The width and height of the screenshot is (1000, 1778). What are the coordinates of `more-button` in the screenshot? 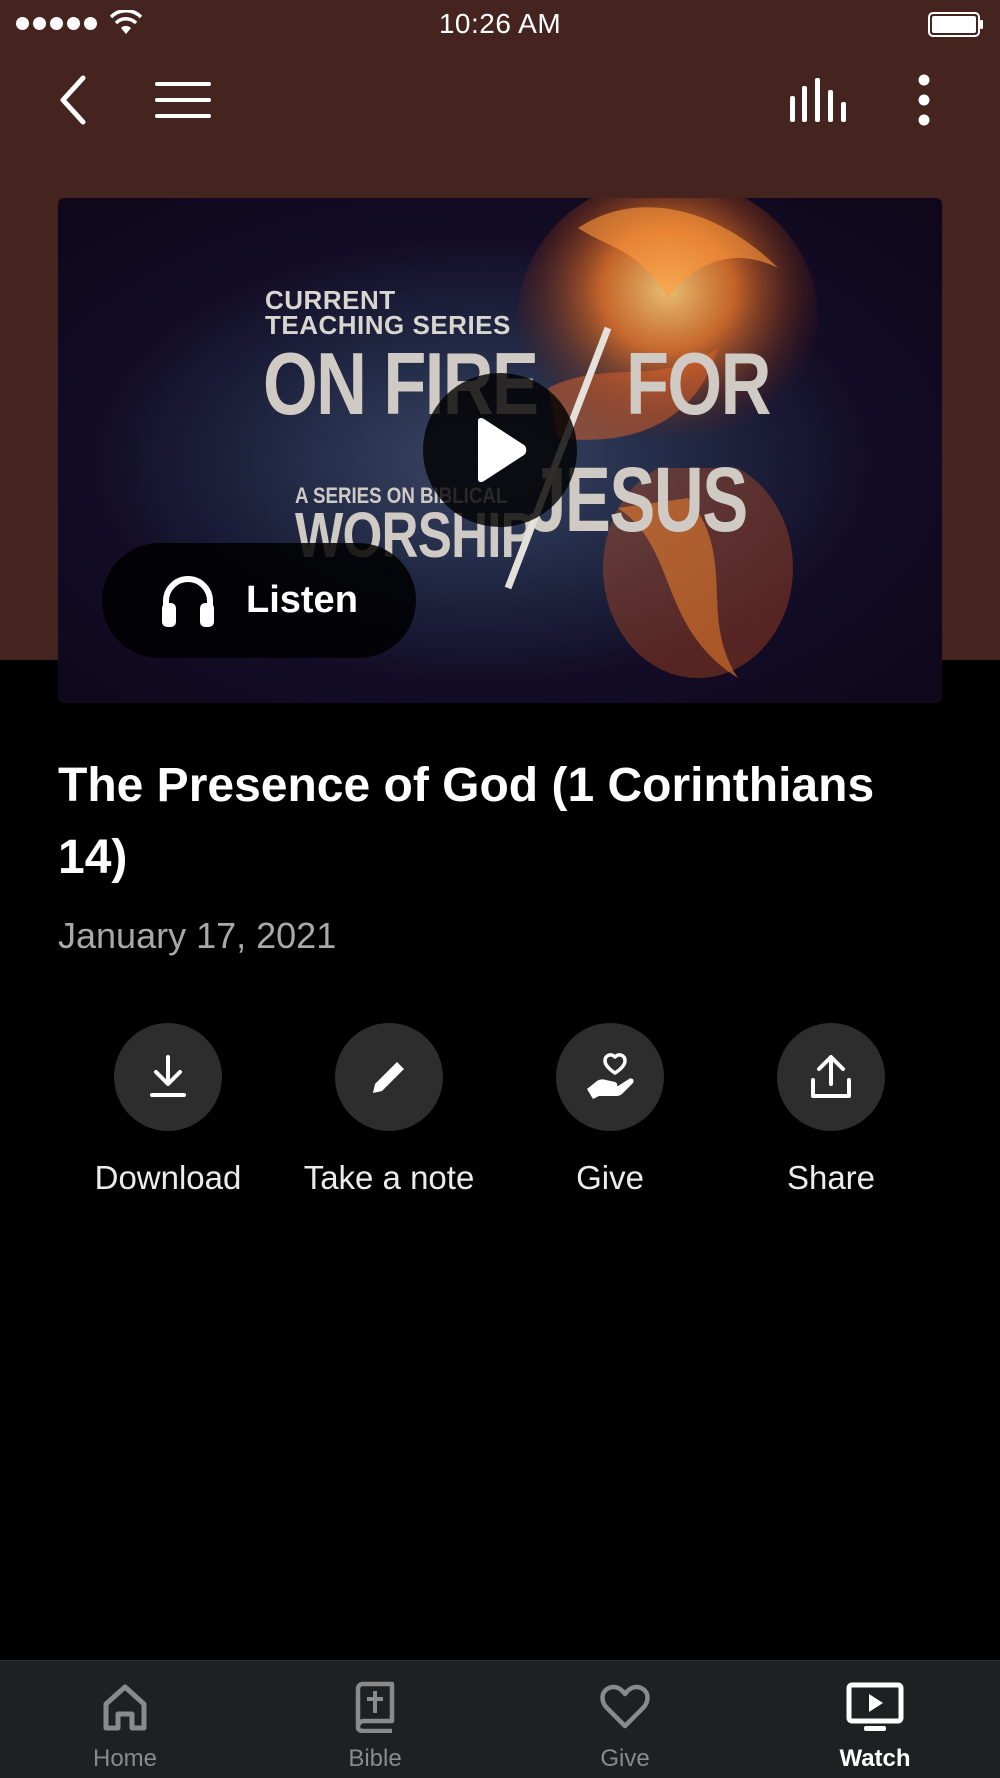 It's located at (924, 100).